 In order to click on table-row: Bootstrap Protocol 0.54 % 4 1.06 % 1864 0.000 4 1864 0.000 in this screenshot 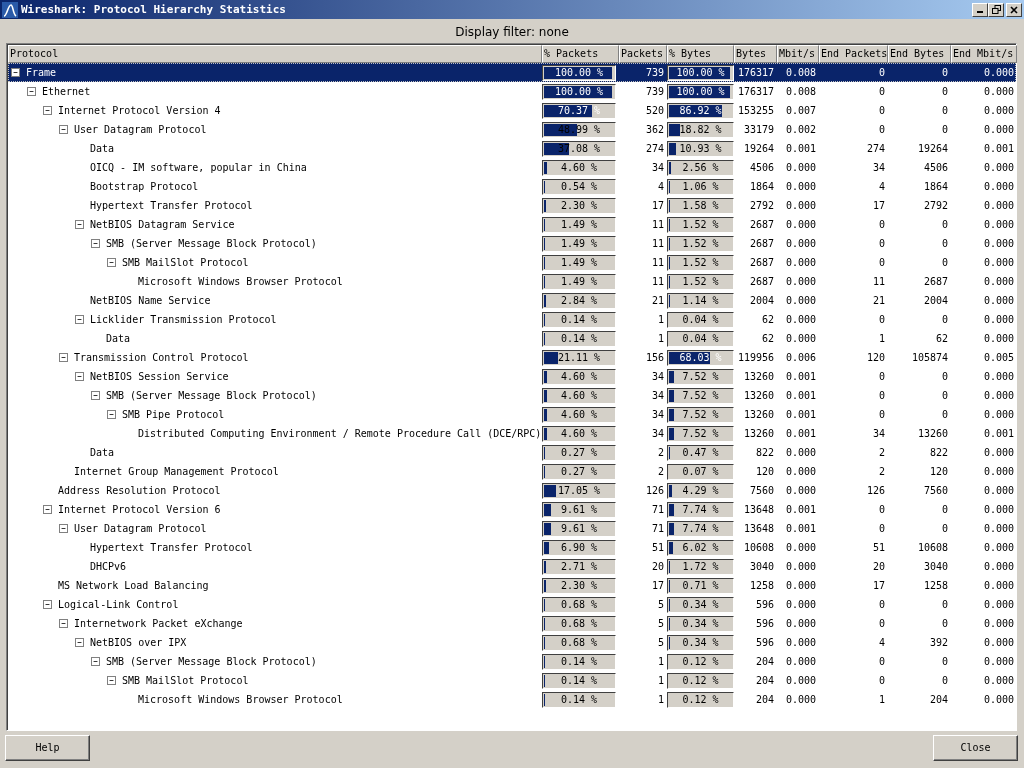, I will do `click(512, 186)`.